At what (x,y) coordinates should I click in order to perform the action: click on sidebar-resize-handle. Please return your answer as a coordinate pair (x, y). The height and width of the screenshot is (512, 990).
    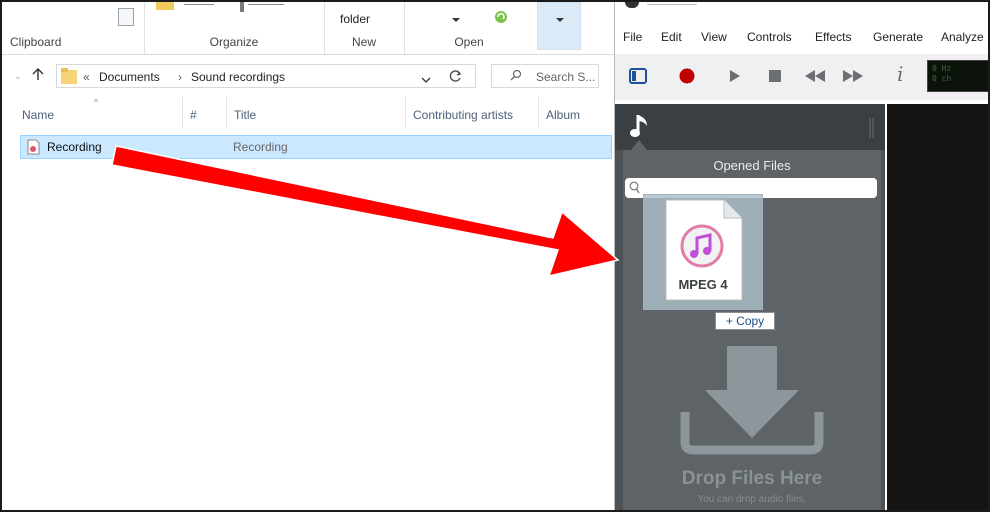
    Looking at the image, I should click on (872, 128).